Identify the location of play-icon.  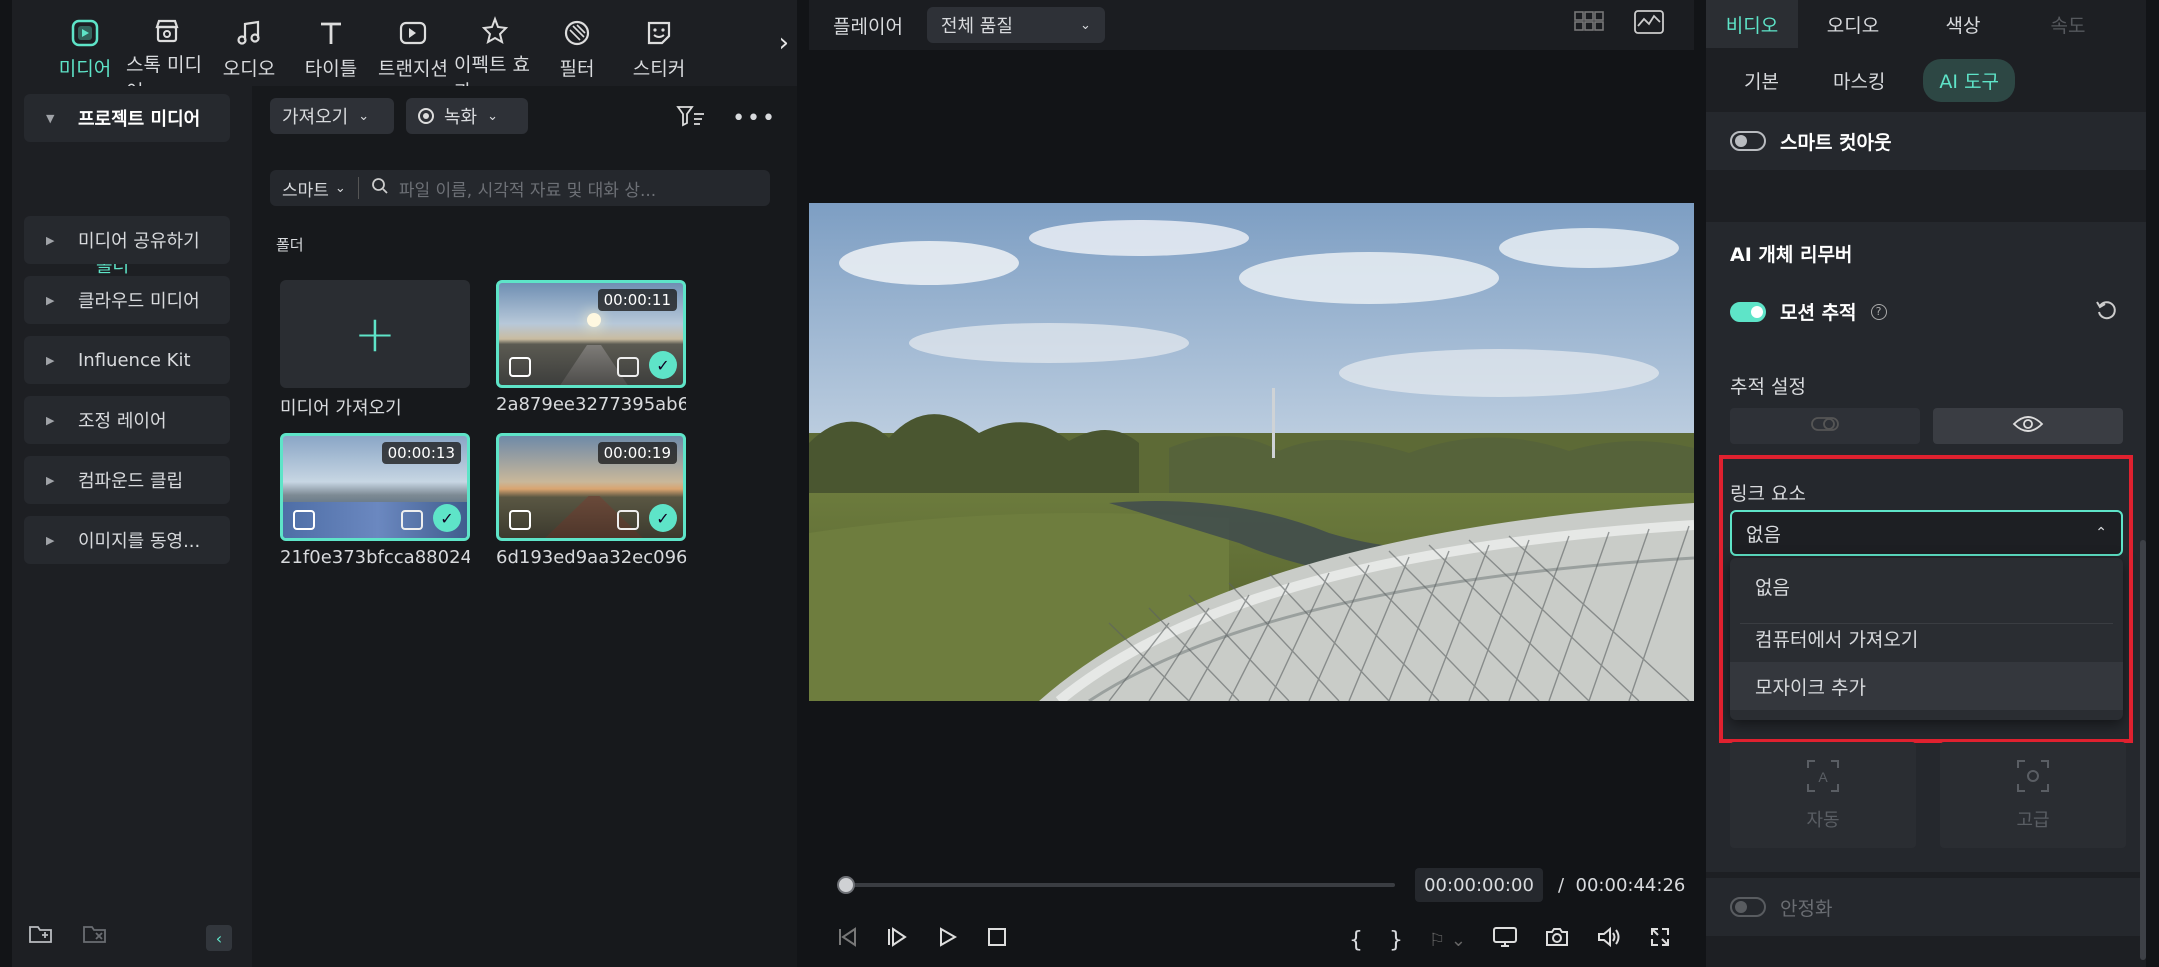
(947, 939).